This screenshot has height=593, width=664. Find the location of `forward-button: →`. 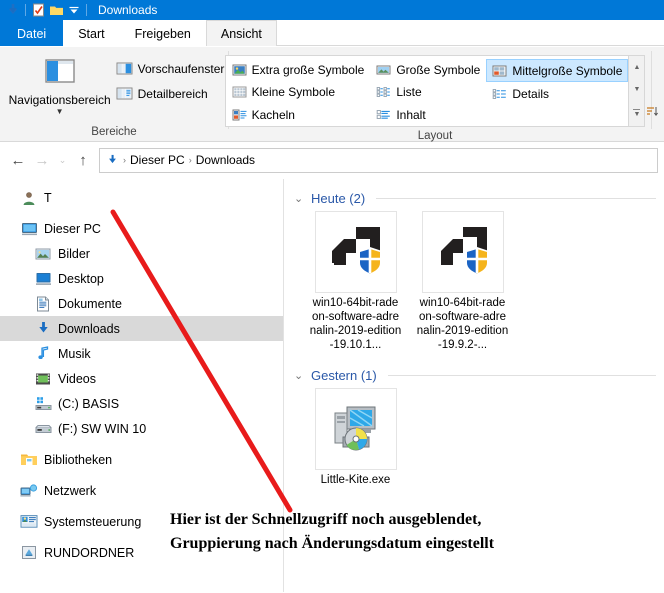

forward-button: → is located at coordinates (42, 160).